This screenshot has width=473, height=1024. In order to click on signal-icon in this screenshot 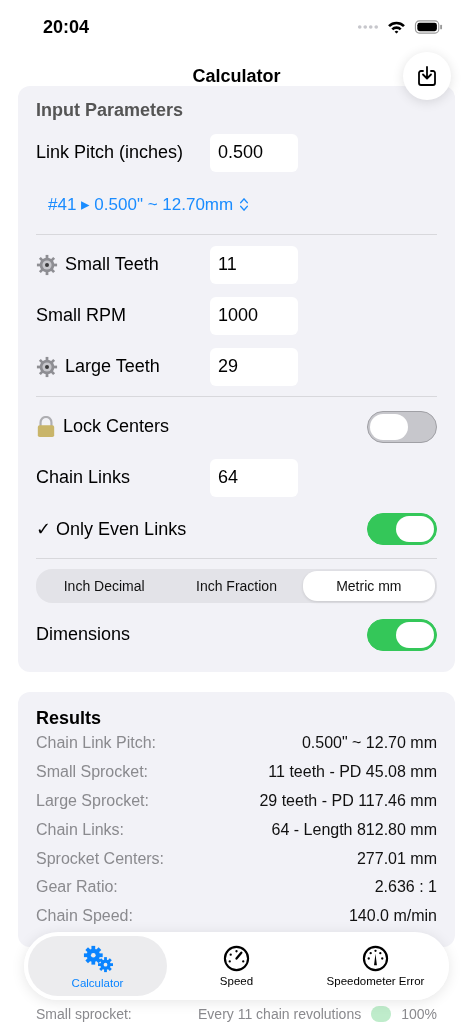, I will do `click(368, 27)`.